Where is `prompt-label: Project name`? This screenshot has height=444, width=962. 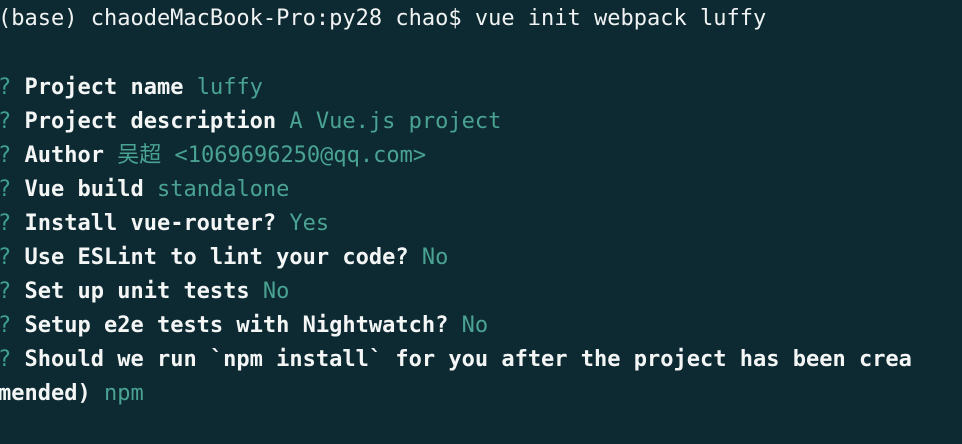
prompt-label: Project name is located at coordinates (104, 87).